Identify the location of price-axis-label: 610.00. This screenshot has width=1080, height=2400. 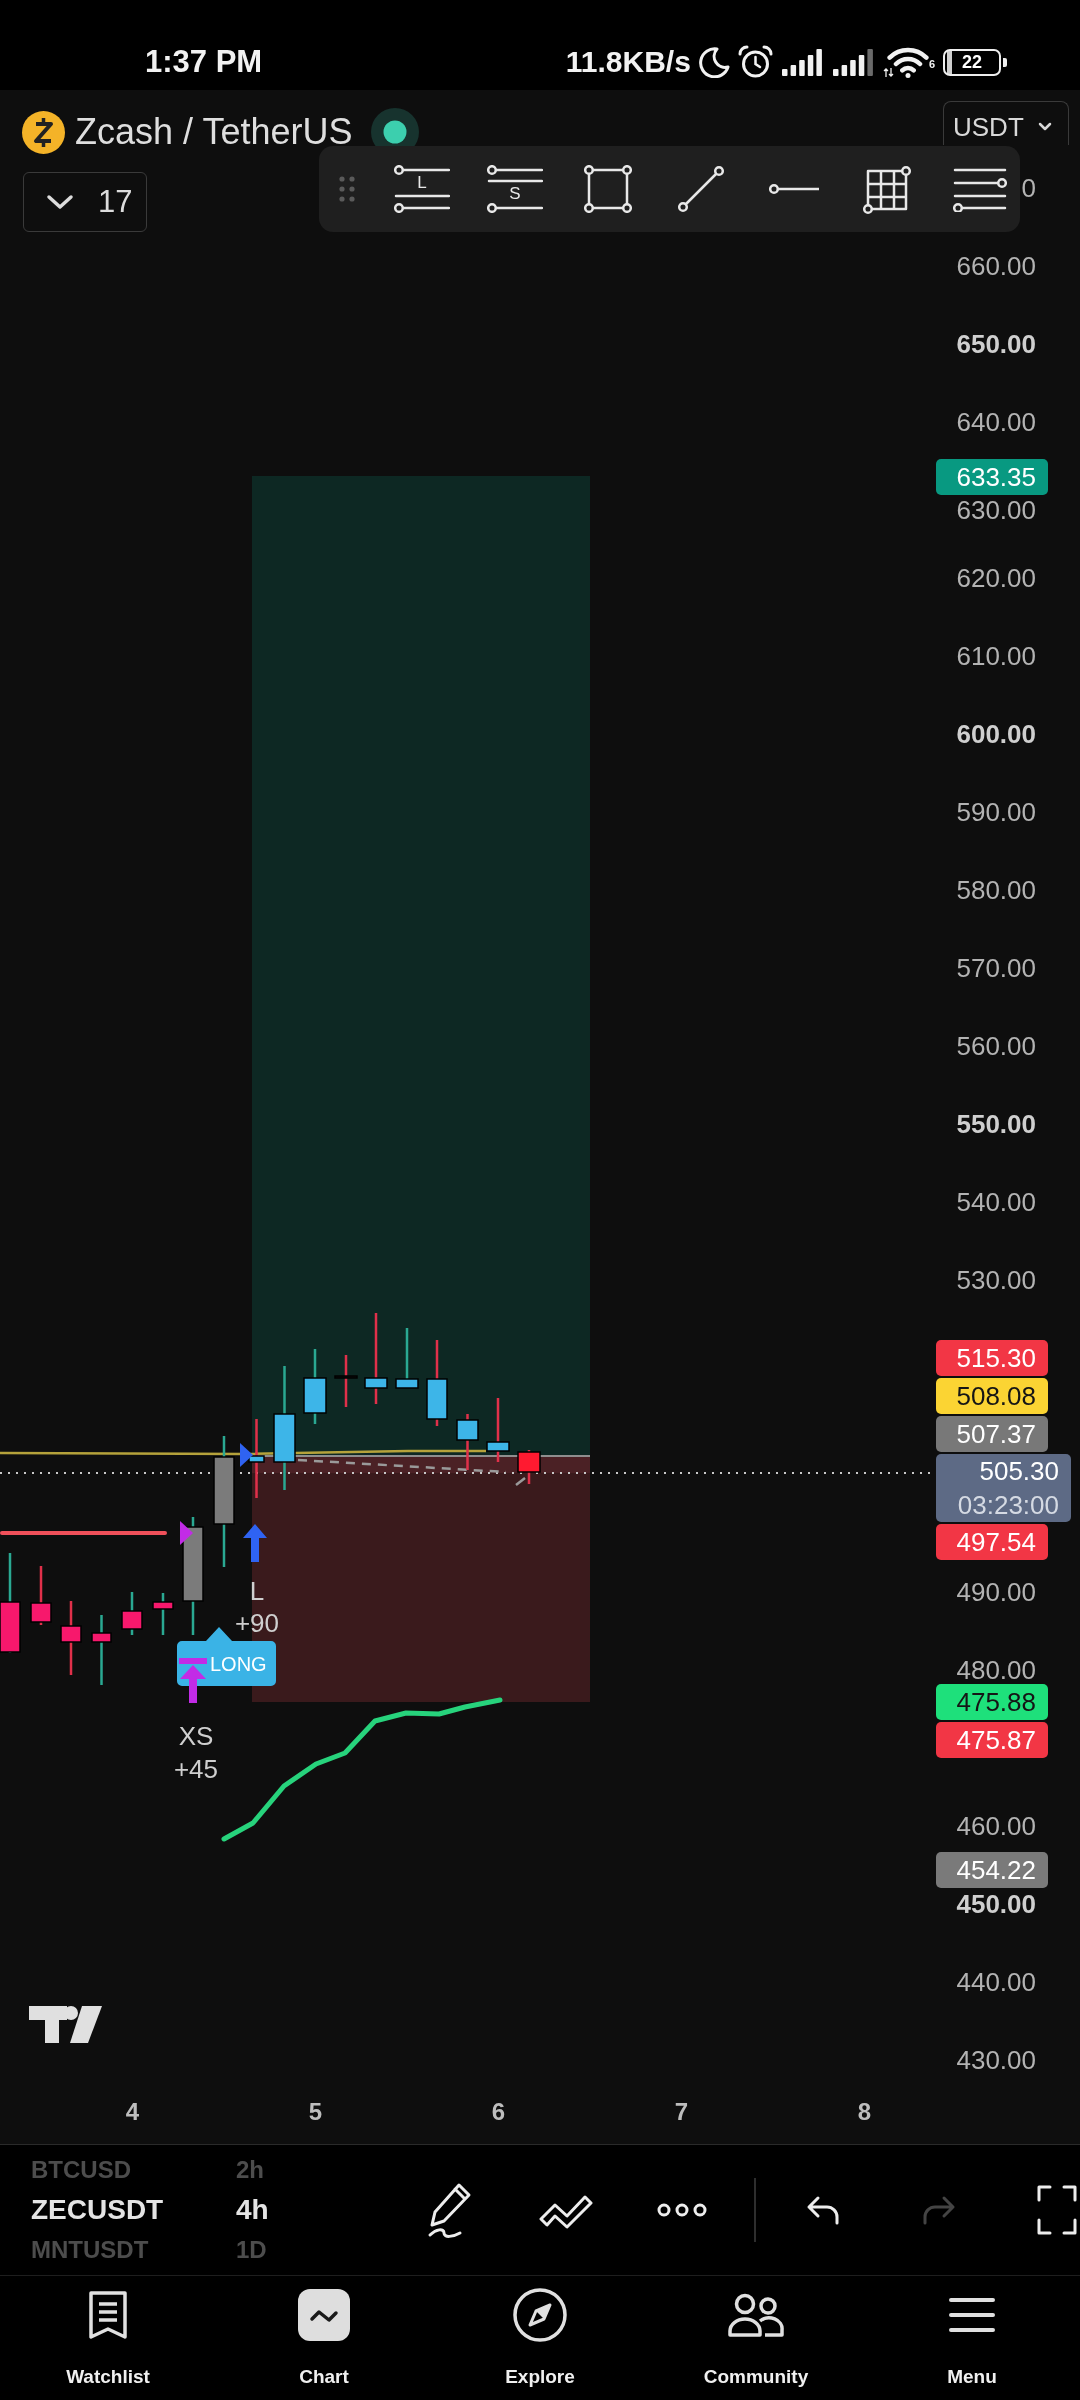
(996, 656).